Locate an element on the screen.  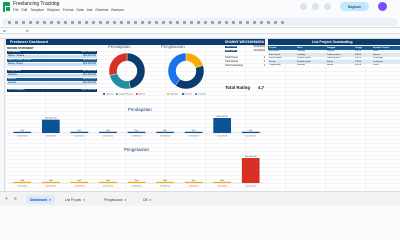
menu-item-tampilan: Tampilan is located at coordinates (37, 11).